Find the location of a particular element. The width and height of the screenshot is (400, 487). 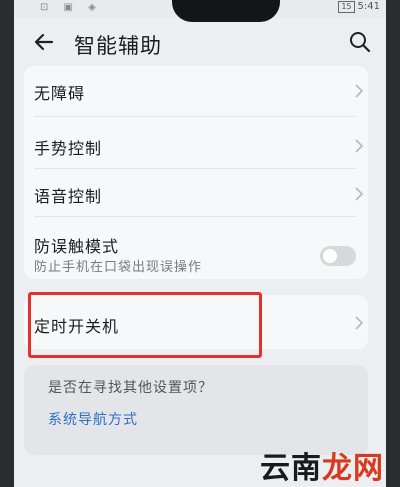

left-bezel is located at coordinates (7, 243).